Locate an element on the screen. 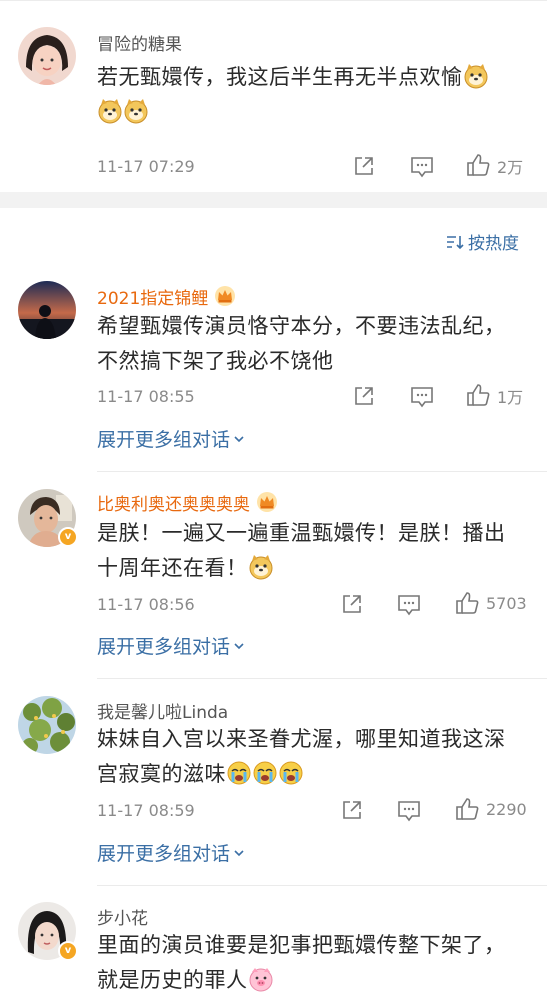 This screenshot has height=1000, width=547. comment-username: 步小花 is located at coordinates (122, 916).